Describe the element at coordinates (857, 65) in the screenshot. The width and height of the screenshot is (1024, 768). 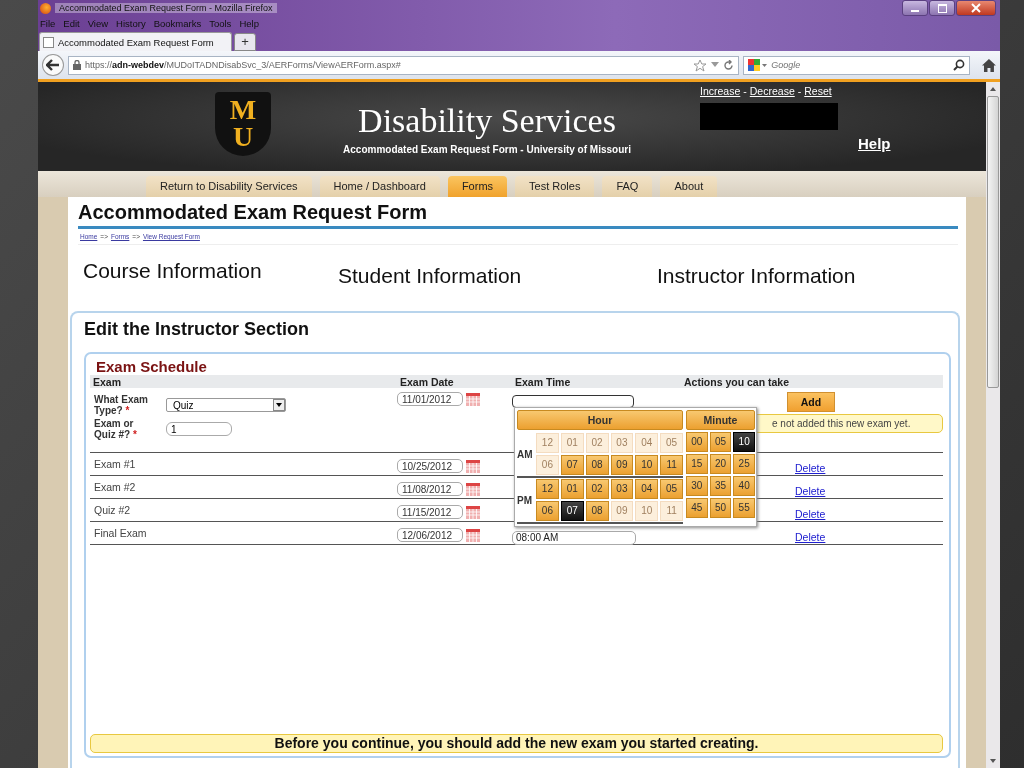
I see `search-field: Google` at that location.